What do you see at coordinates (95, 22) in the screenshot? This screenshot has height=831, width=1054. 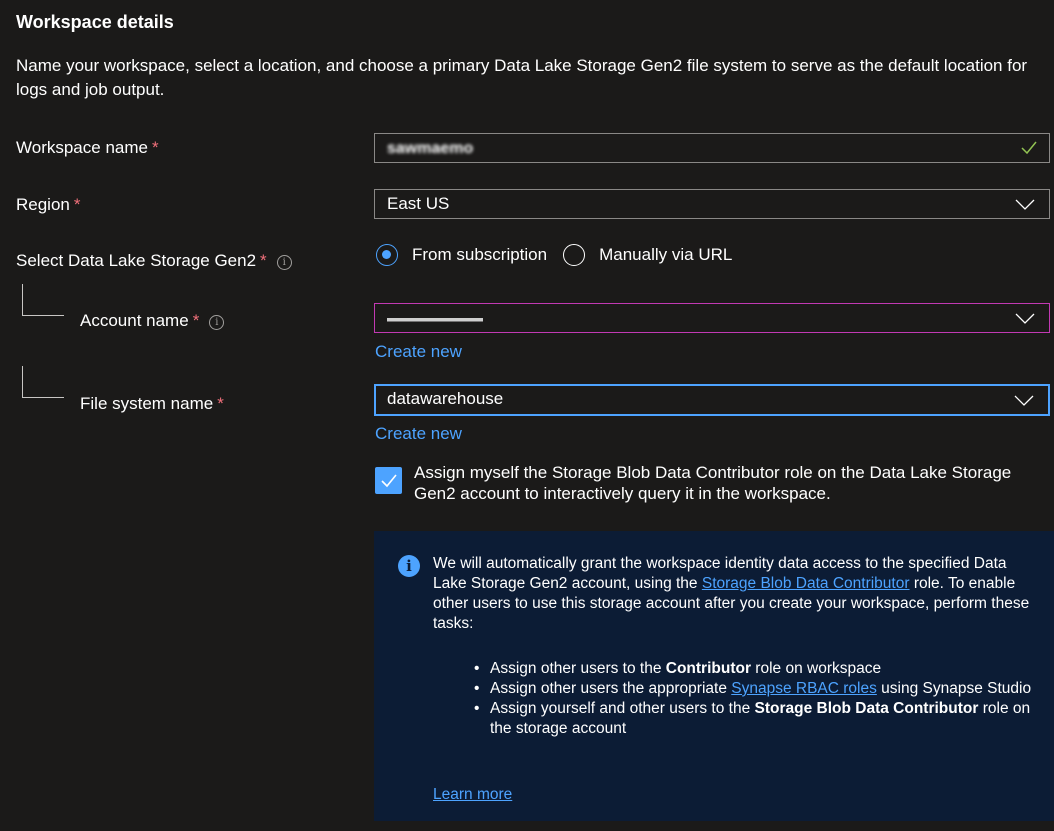 I see `section-title: Workspace details` at bounding box center [95, 22].